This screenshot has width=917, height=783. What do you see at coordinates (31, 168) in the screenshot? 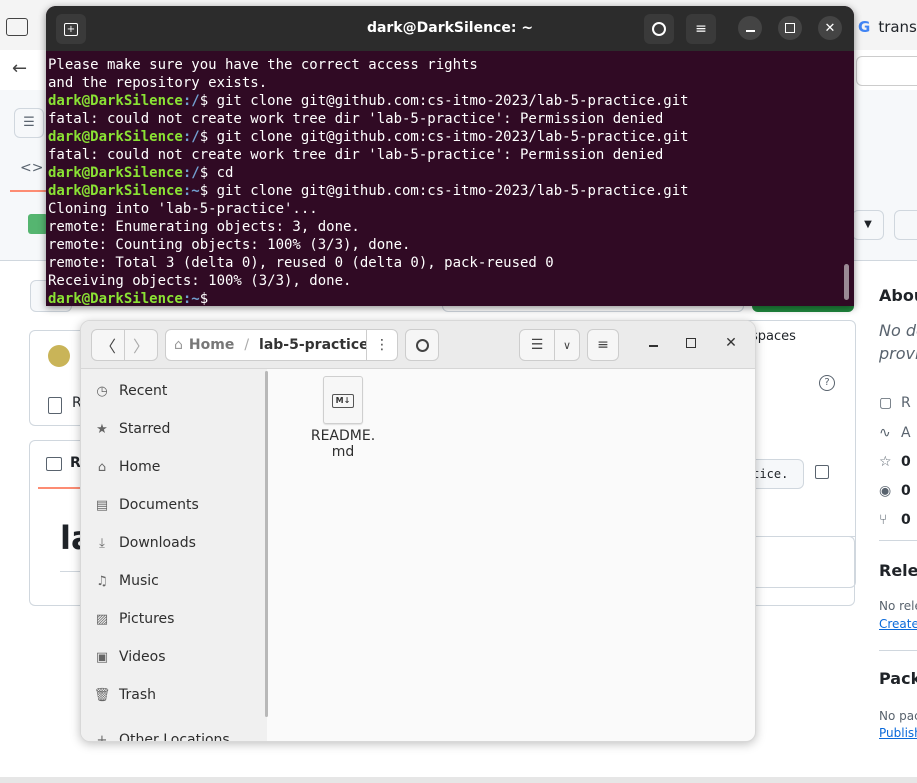
I see `code-tab-icon: <>` at bounding box center [31, 168].